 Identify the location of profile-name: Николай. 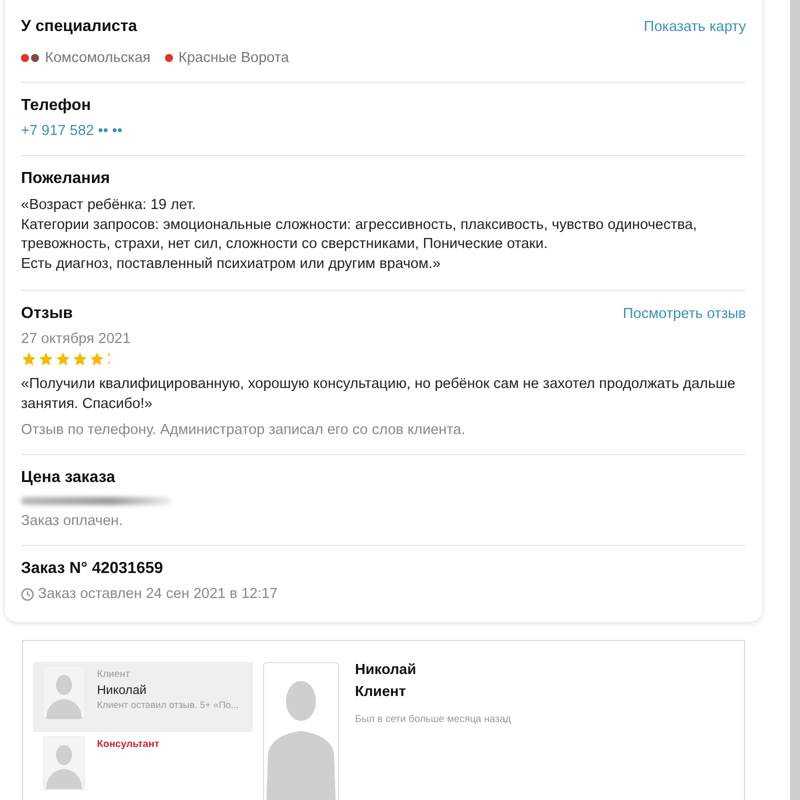
(386, 670).